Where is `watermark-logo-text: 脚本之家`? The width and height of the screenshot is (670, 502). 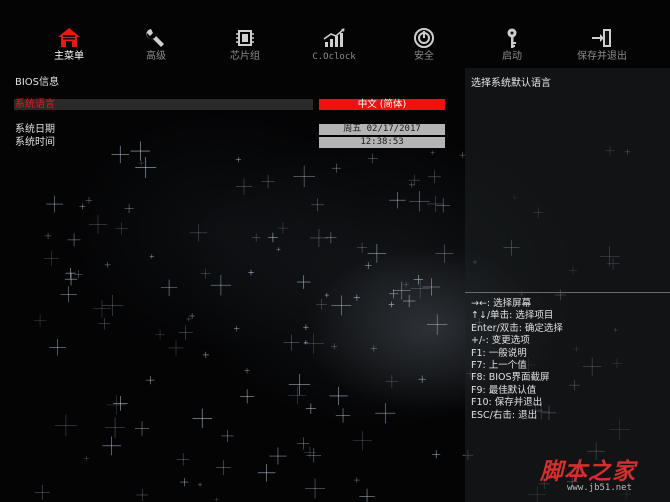 watermark-logo-text: 脚本之家 is located at coordinates (588, 471).